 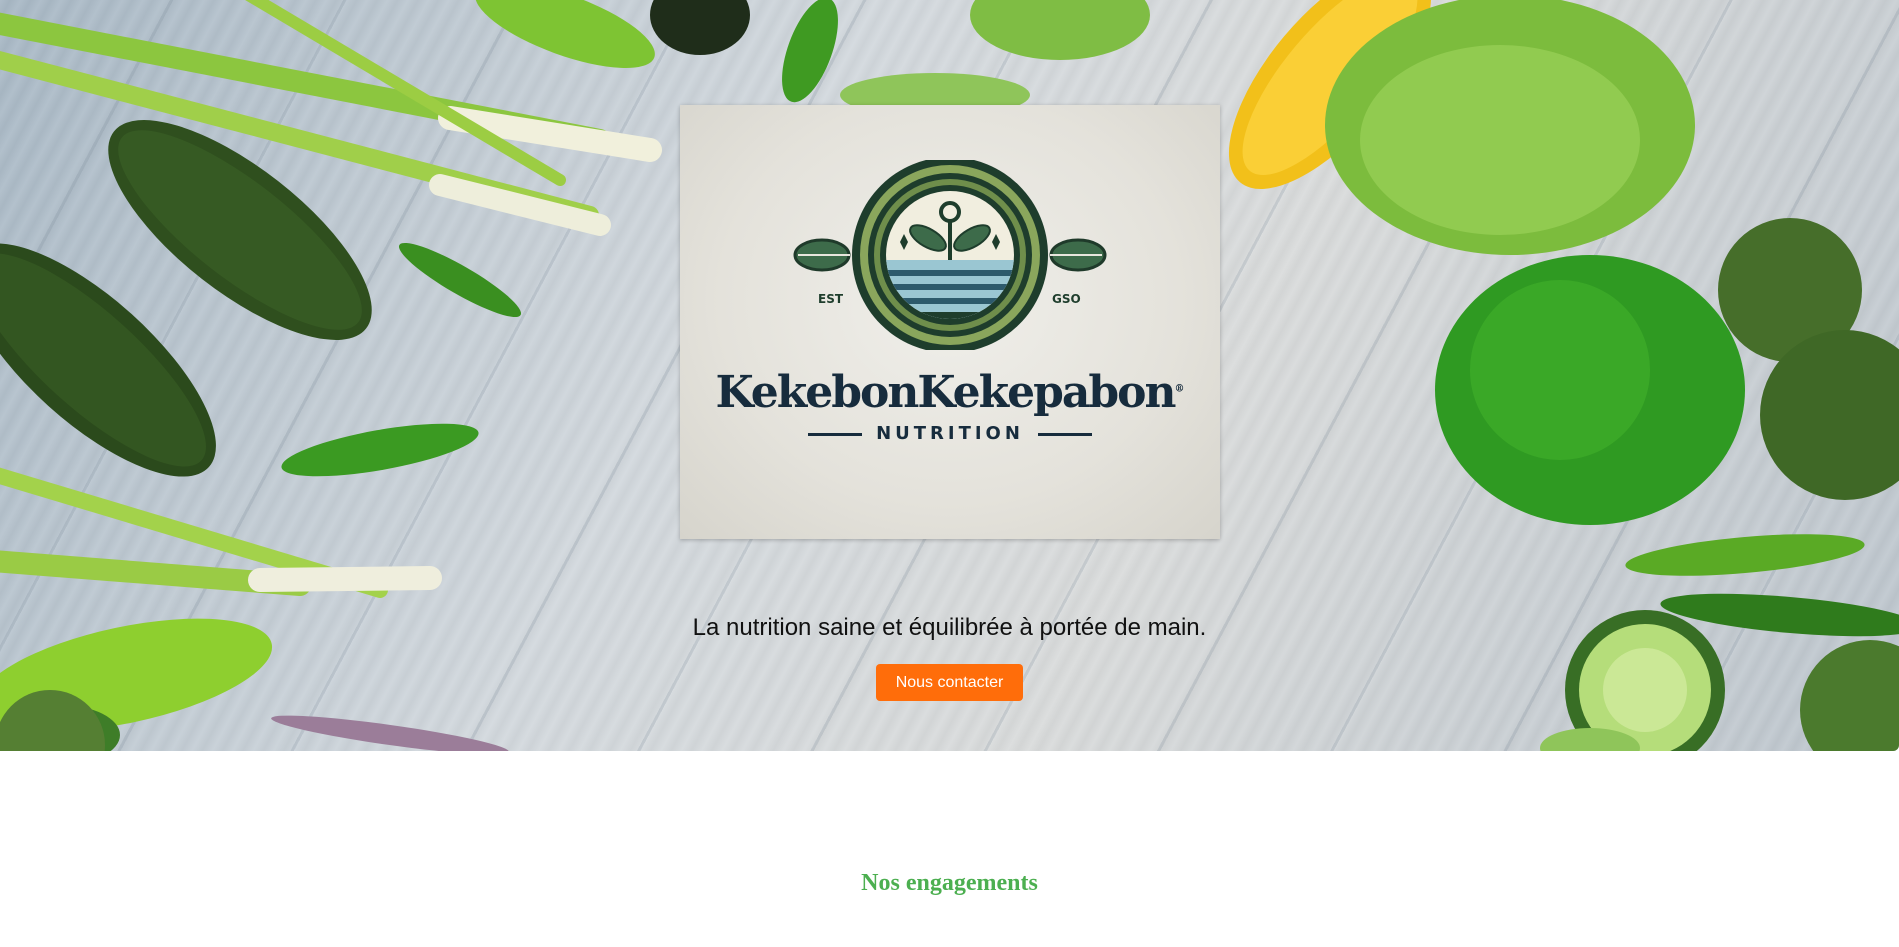 What do you see at coordinates (1066, 299) in the screenshot?
I see `svg-text: GSO` at bounding box center [1066, 299].